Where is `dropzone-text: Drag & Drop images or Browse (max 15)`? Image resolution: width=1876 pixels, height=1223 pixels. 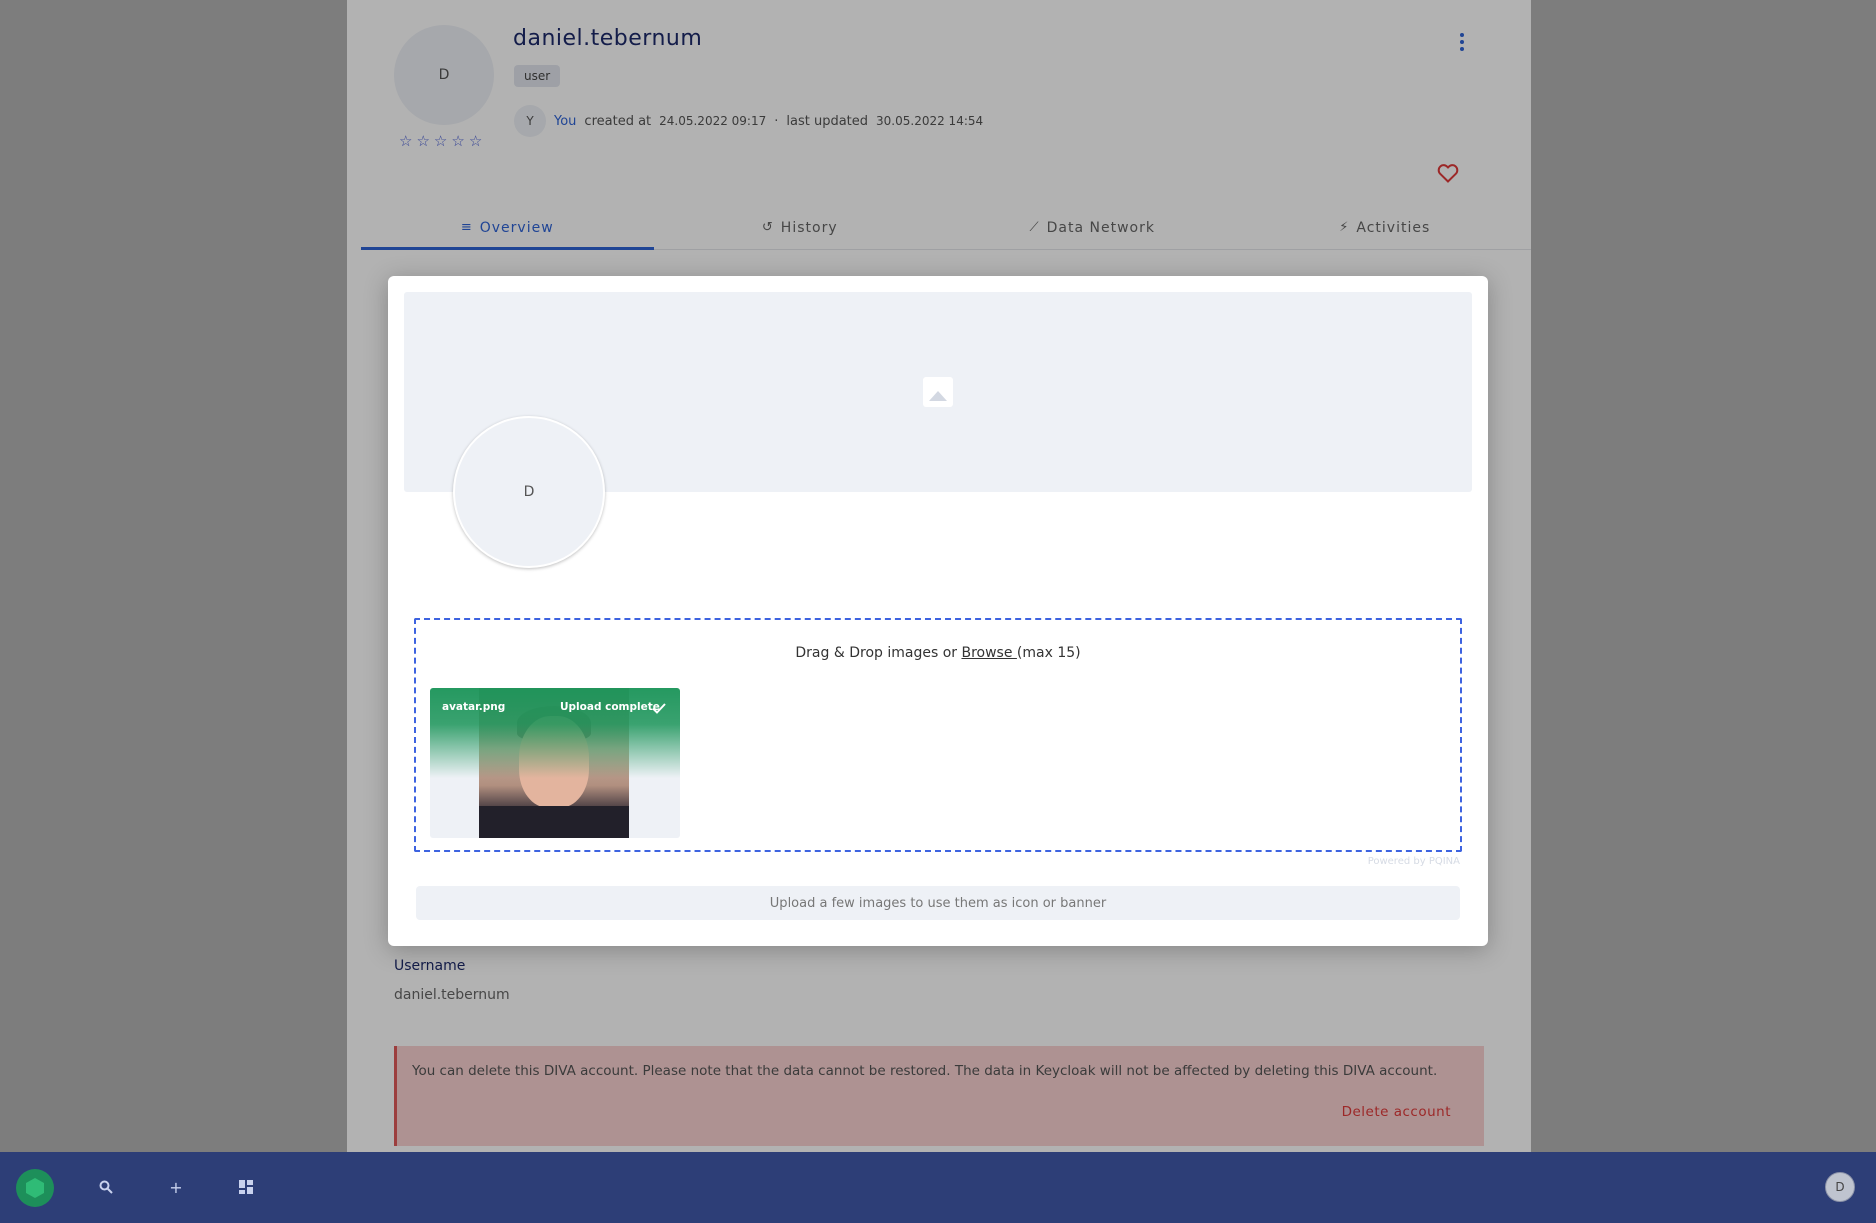 dropzone-text: Drag & Drop images or Browse (max 15) is located at coordinates (938, 653).